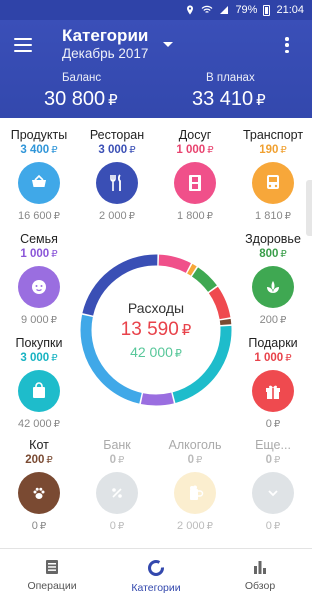 The height and width of the screenshot is (600, 320). I want to click on category-name: Здоровье, so click(273, 239).